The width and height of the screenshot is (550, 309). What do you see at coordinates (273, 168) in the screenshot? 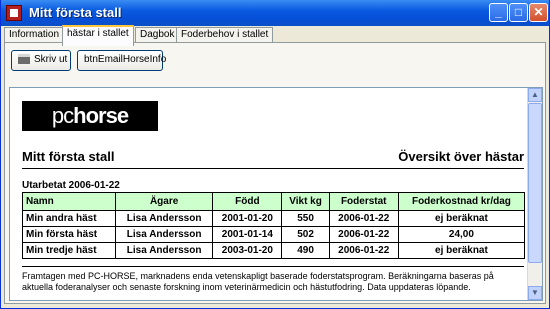
I see `title-divider` at bounding box center [273, 168].